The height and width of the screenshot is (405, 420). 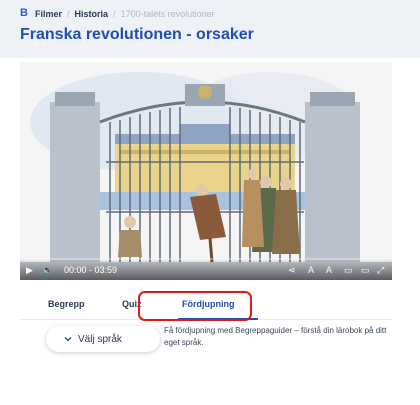 What do you see at coordinates (380, 270) in the screenshot?
I see `fullscreen-icon: ⤢` at bounding box center [380, 270].